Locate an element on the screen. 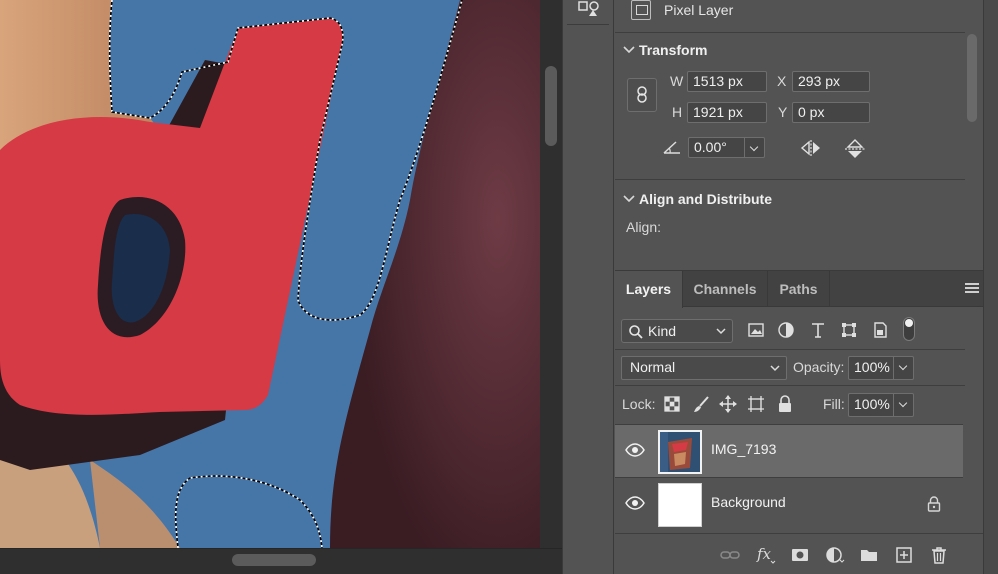 The image size is (998, 574). svg-text: fx is located at coordinates (764, 554).